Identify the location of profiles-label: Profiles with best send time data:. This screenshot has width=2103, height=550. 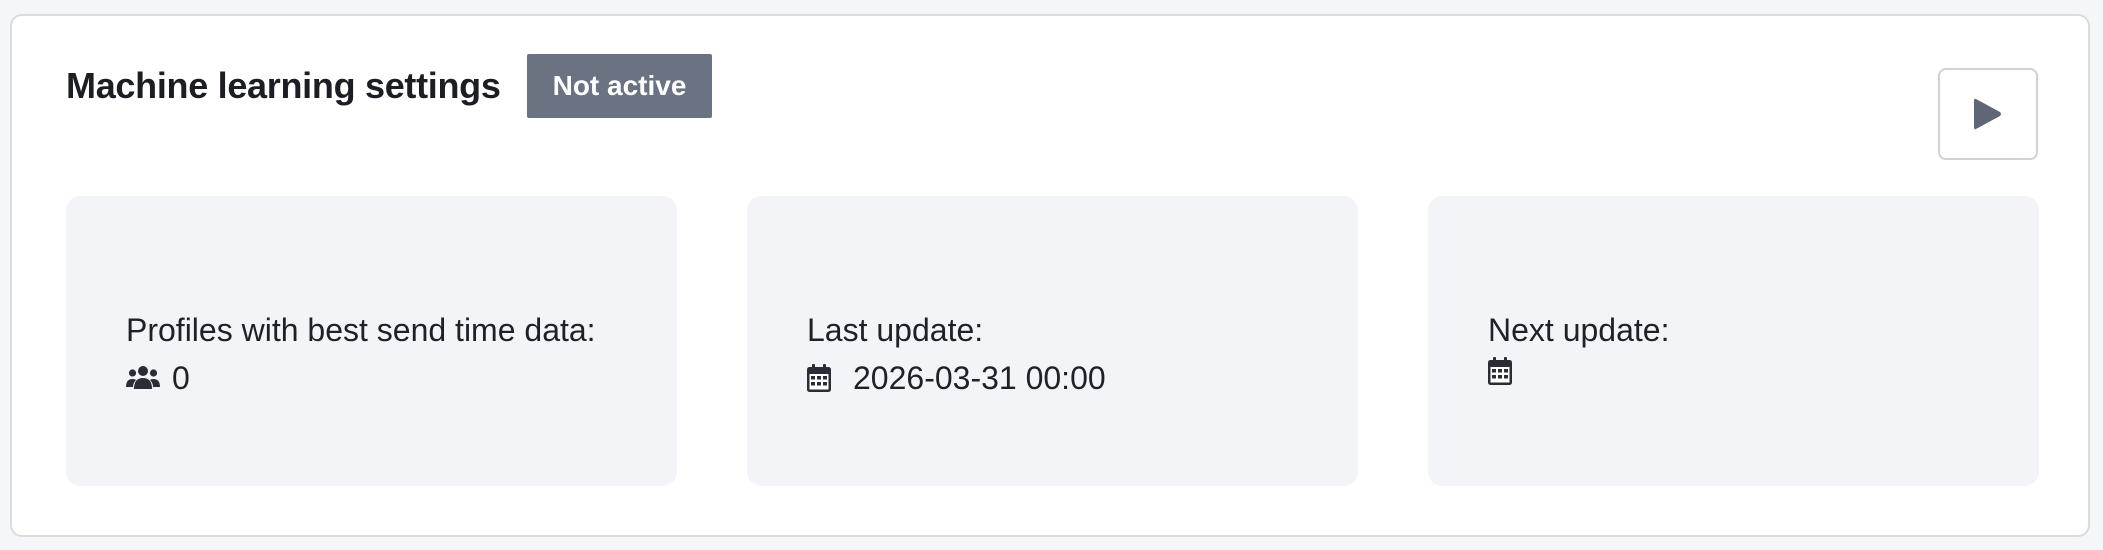
(361, 330).